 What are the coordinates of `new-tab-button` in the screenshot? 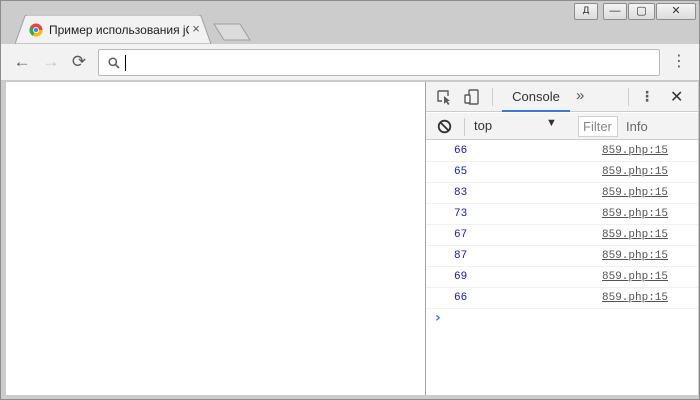 It's located at (232, 32).